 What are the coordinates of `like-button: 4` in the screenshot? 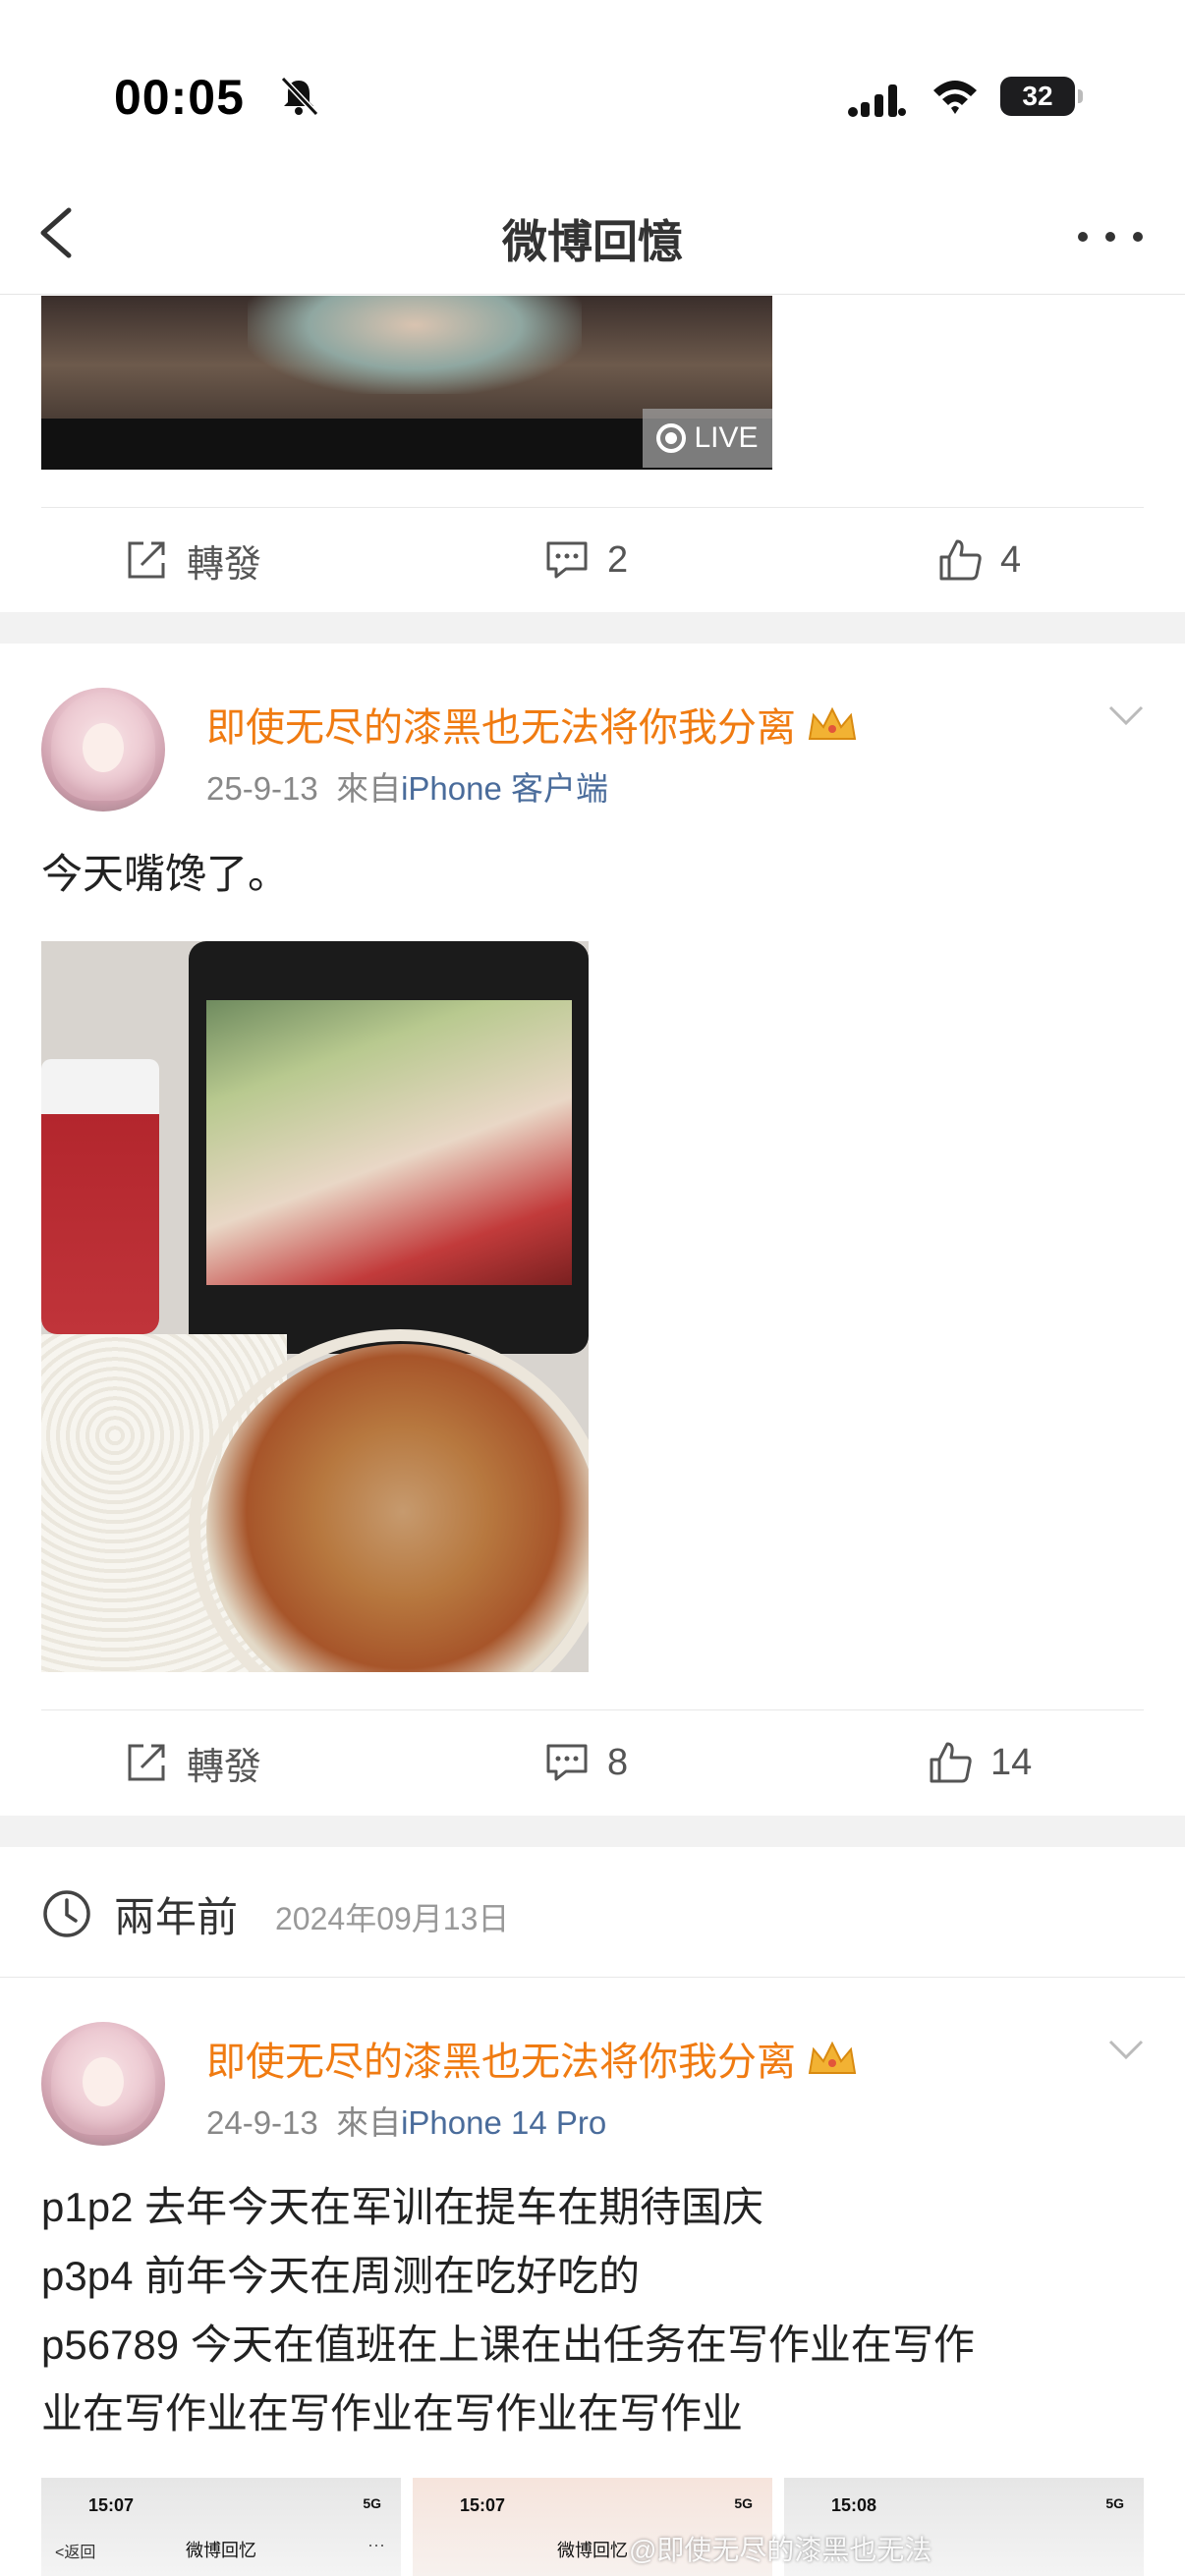 It's located at (979, 560).